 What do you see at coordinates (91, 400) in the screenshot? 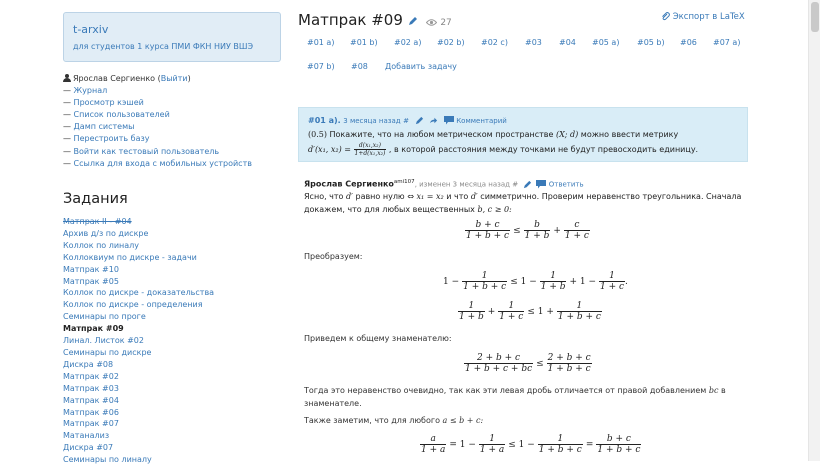
I see `task-link: Матпрак #04` at bounding box center [91, 400].